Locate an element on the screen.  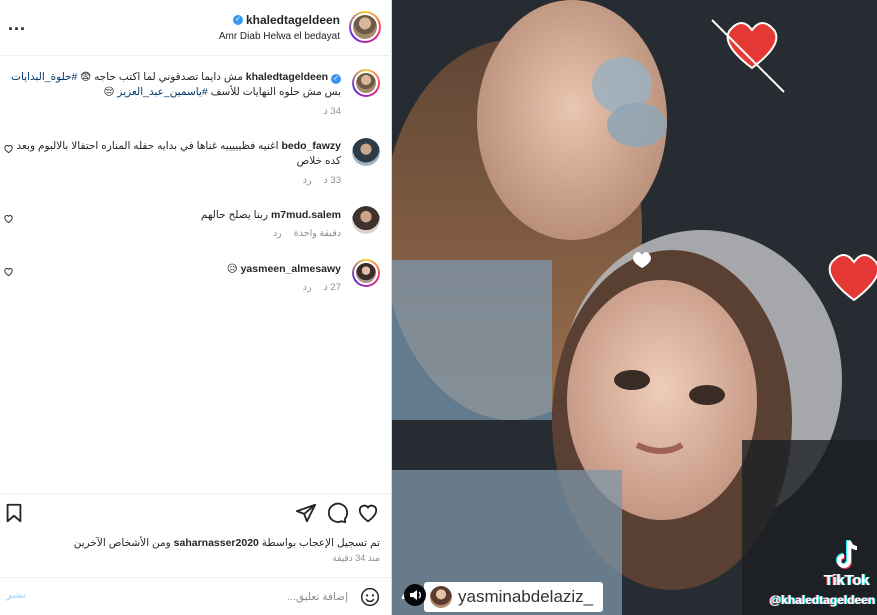
author-username-row: ✓ khaledtageldeen is located at coordinates (286, 20).